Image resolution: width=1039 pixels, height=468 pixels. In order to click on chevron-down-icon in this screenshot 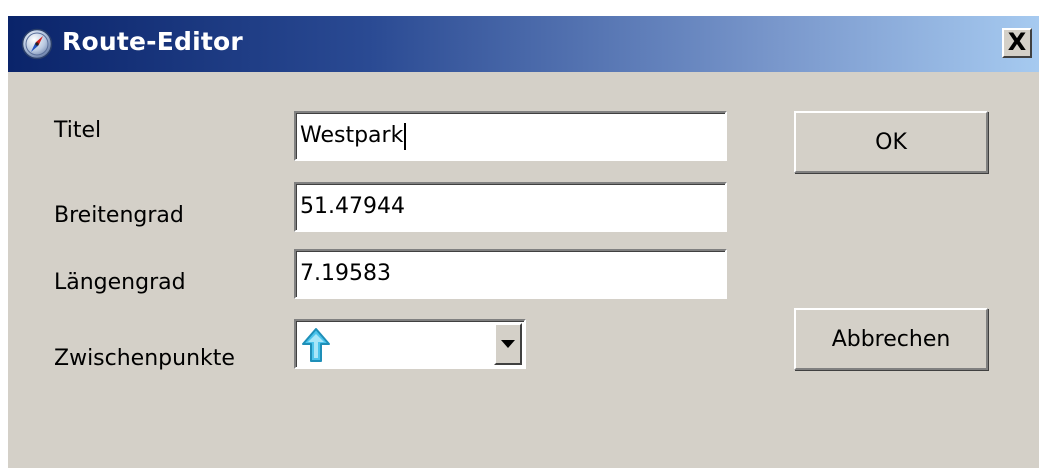, I will do `click(508, 344)`.